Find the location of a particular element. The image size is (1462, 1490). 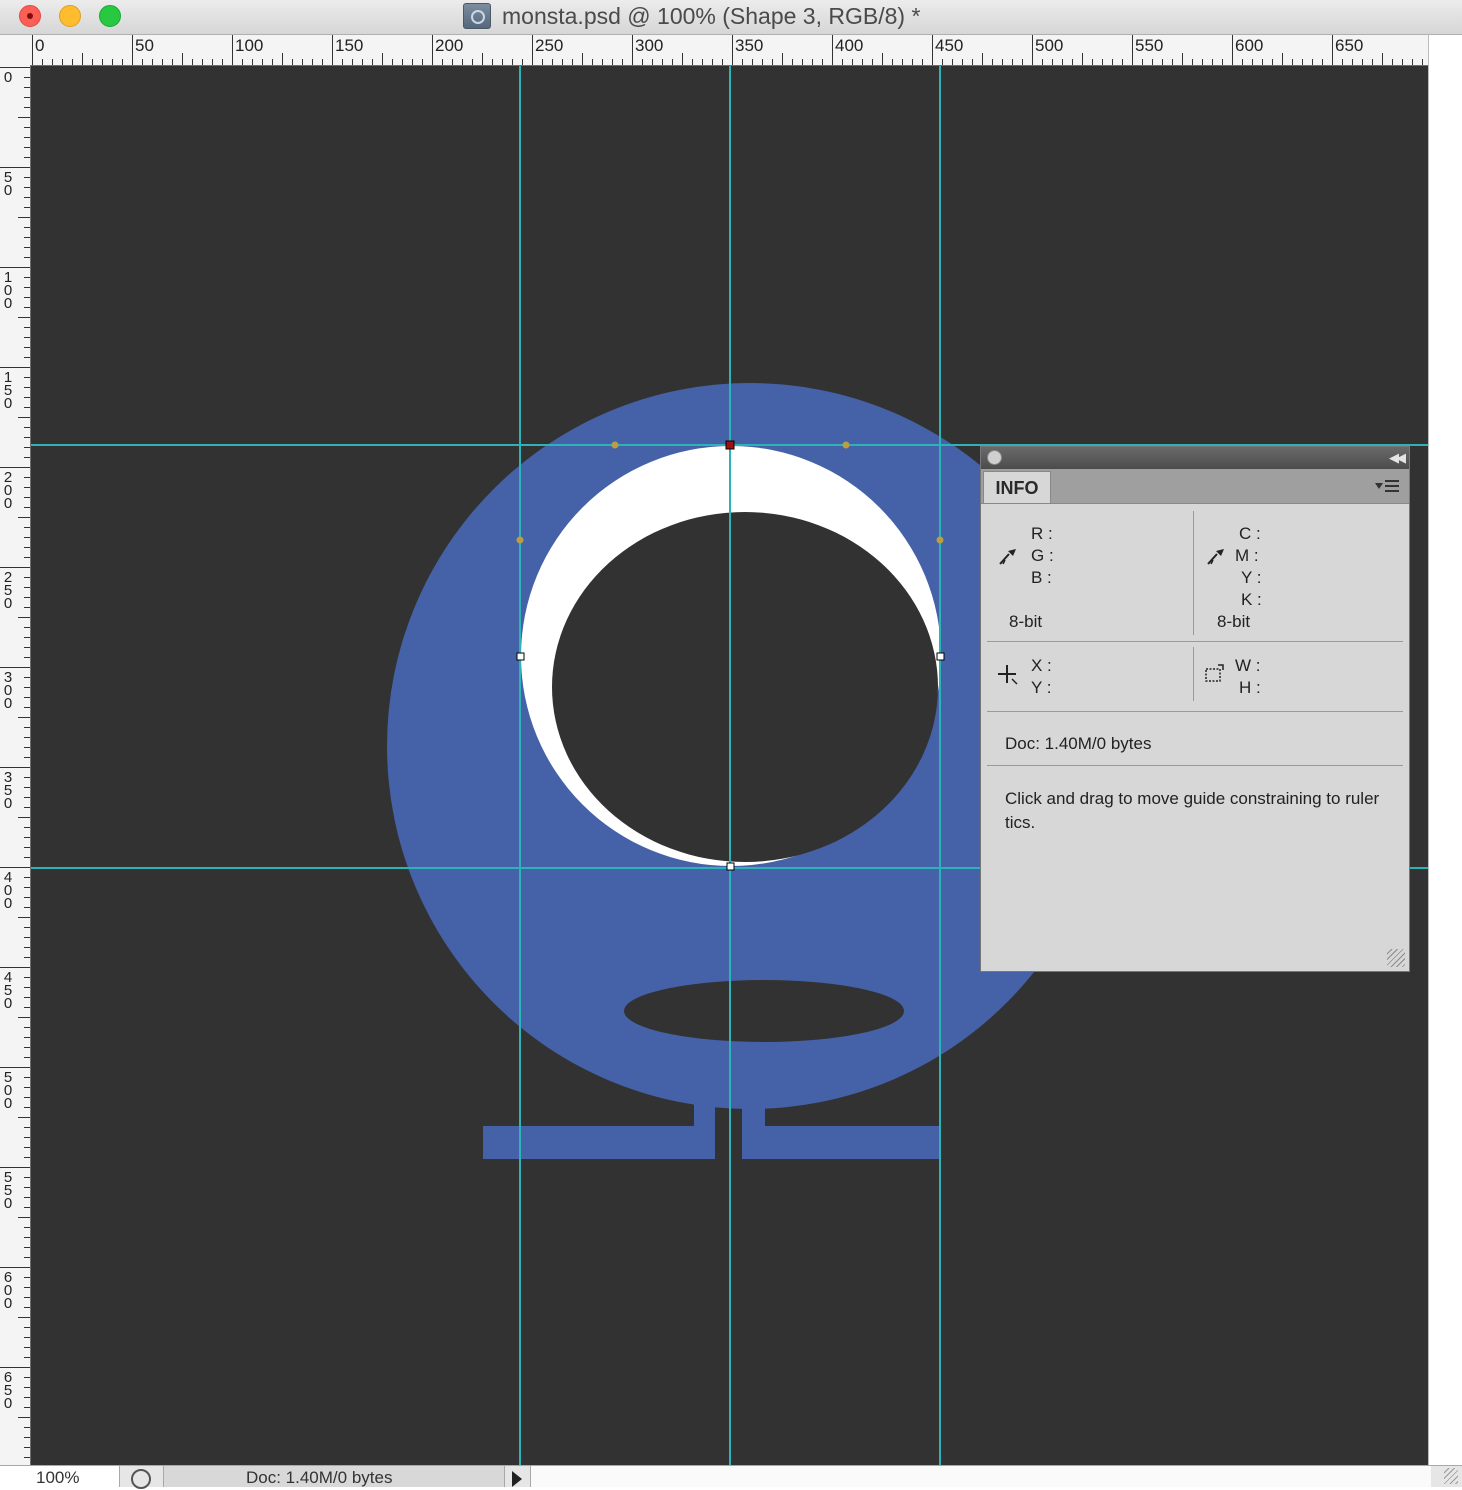

left-leg-shape is located at coordinates (704, 1124).